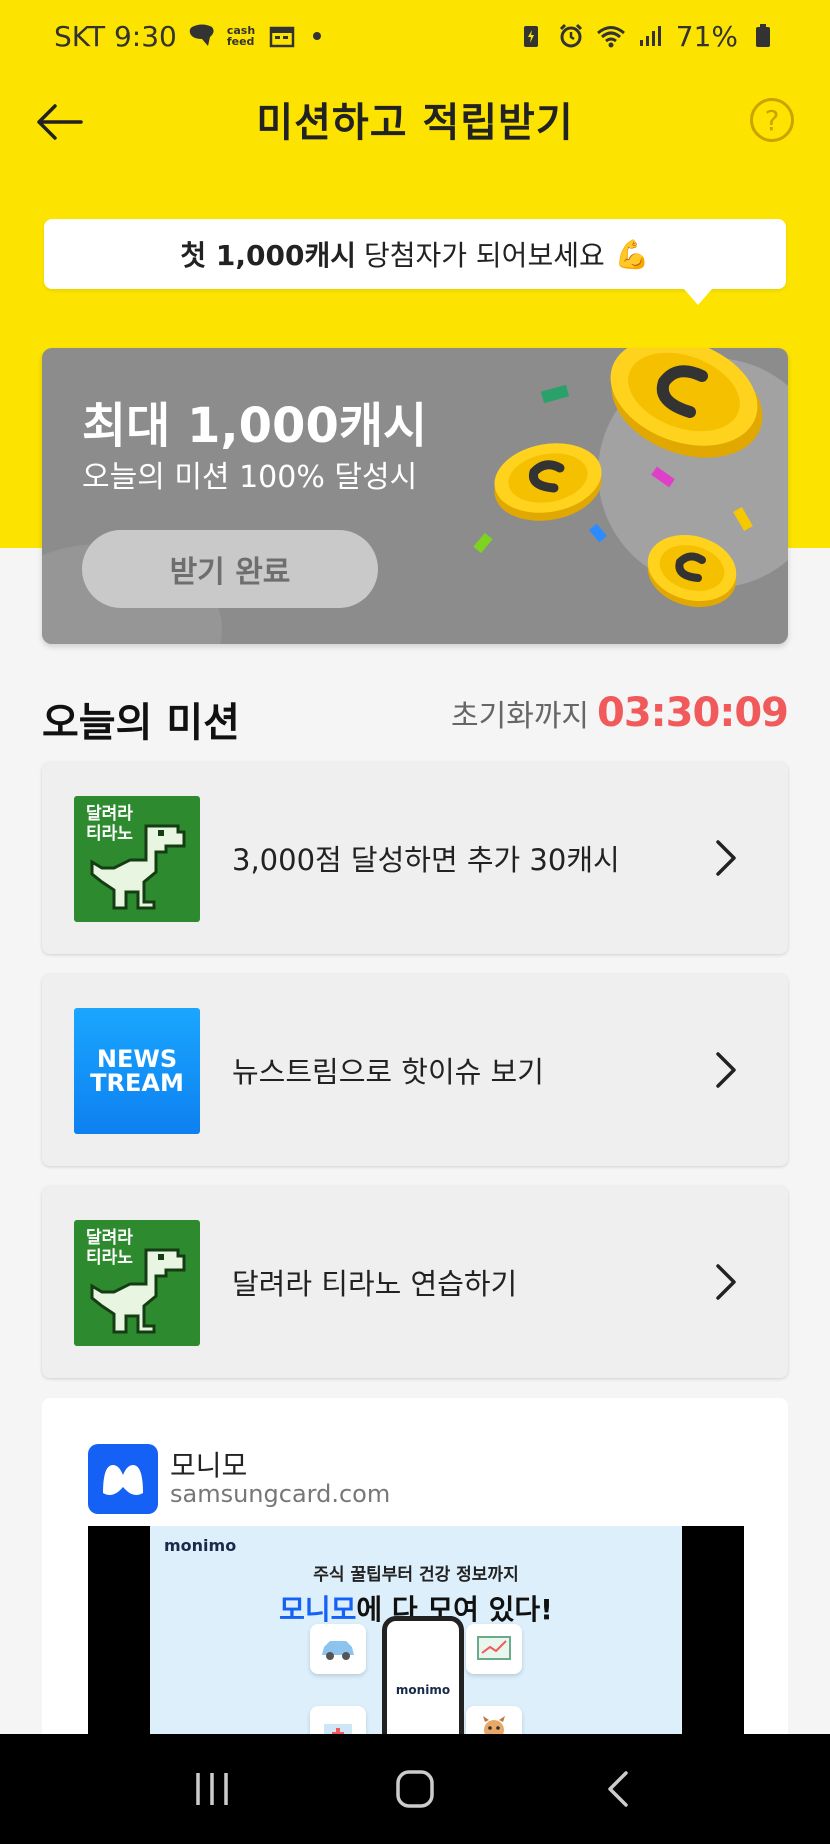  I want to click on mission-item: 달려라 티라노 달려라 티라노 연습하기, so click(415, 1282).